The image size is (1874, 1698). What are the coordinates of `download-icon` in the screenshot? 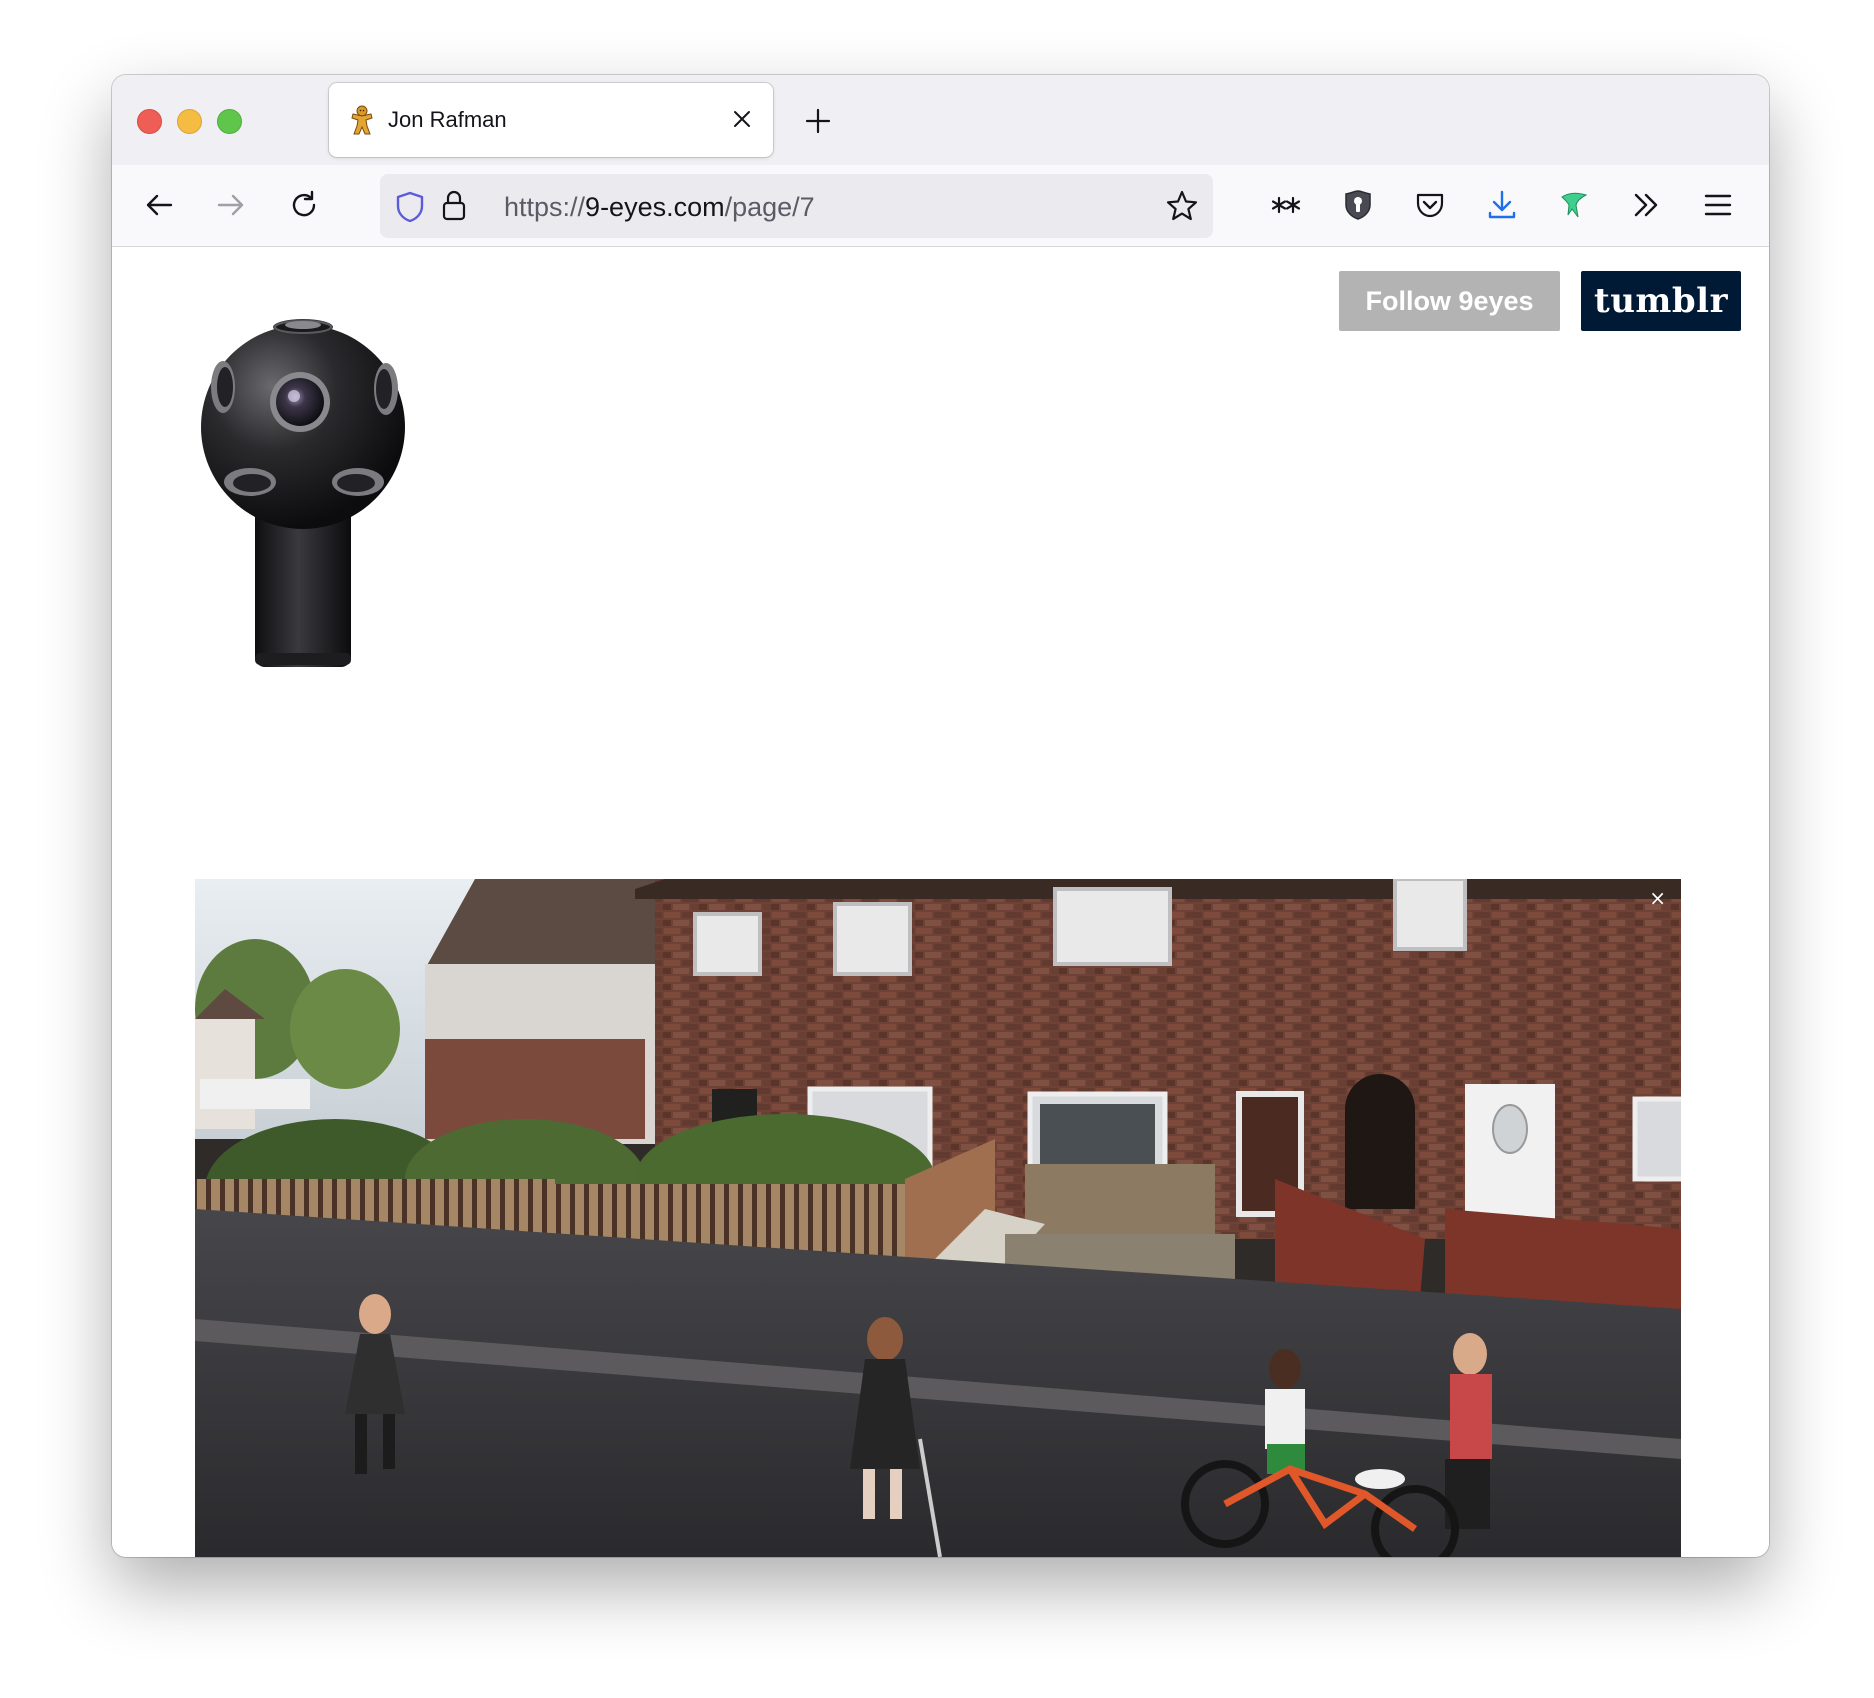 It's located at (1502, 204).